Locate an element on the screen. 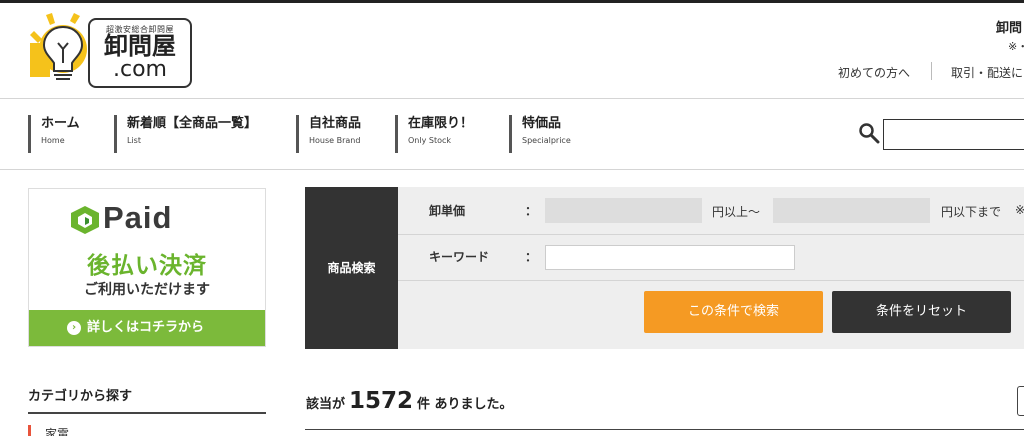 The height and width of the screenshot is (436, 1024). category-title-underline is located at coordinates (147, 413).